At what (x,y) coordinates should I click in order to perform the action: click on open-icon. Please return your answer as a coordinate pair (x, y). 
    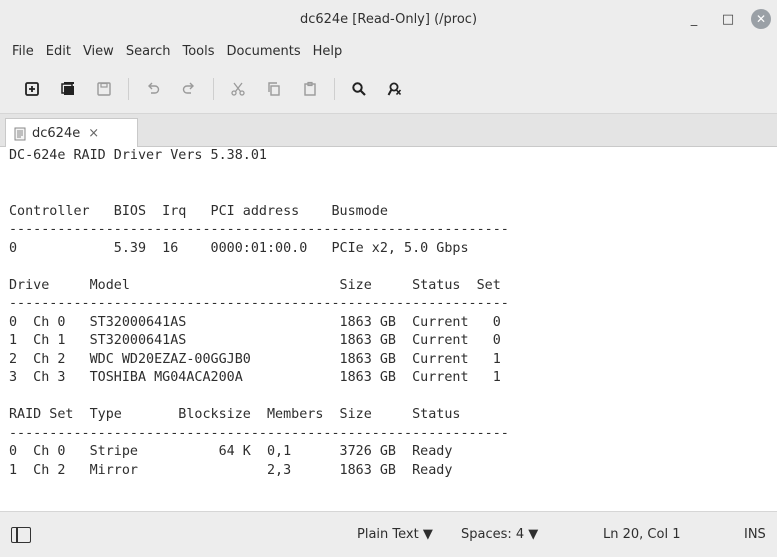
    Looking at the image, I should click on (67, 88).